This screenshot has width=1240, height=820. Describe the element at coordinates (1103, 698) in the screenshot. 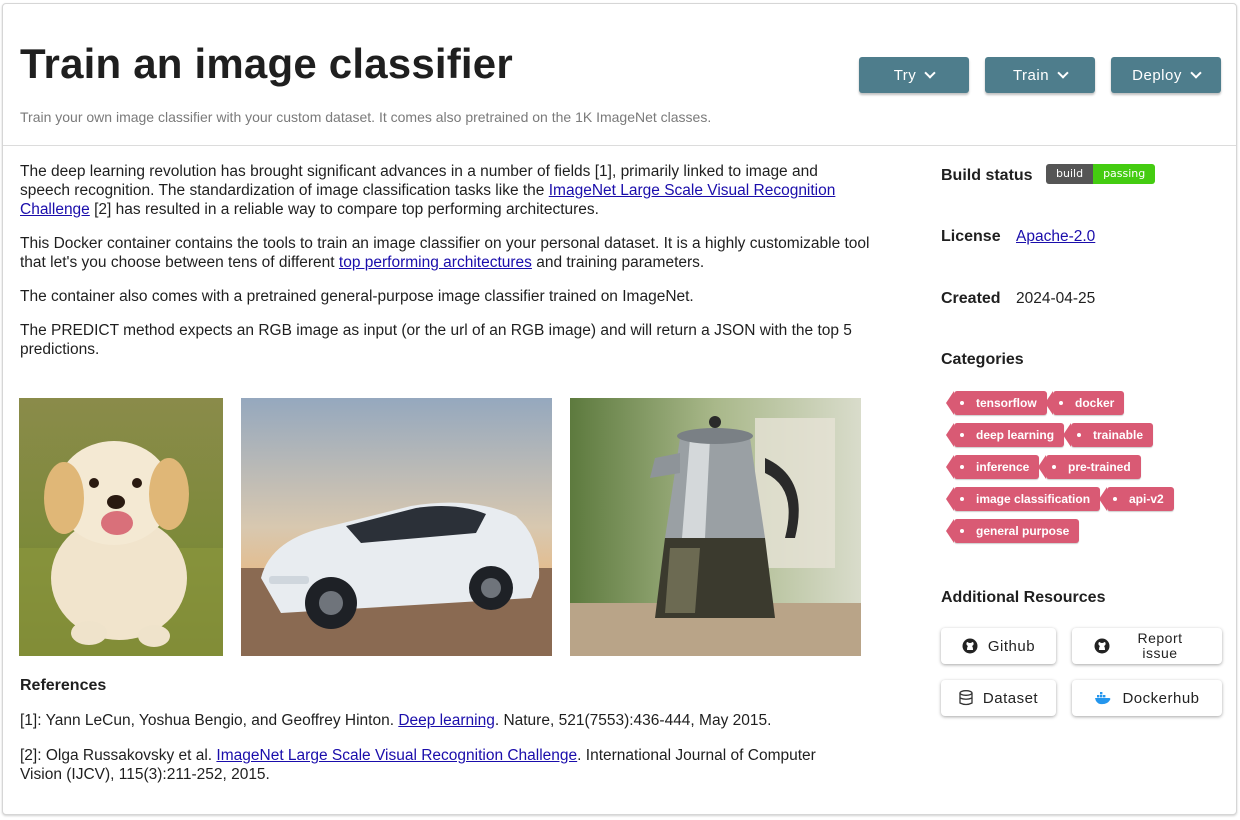

I see `docker-icon` at that location.